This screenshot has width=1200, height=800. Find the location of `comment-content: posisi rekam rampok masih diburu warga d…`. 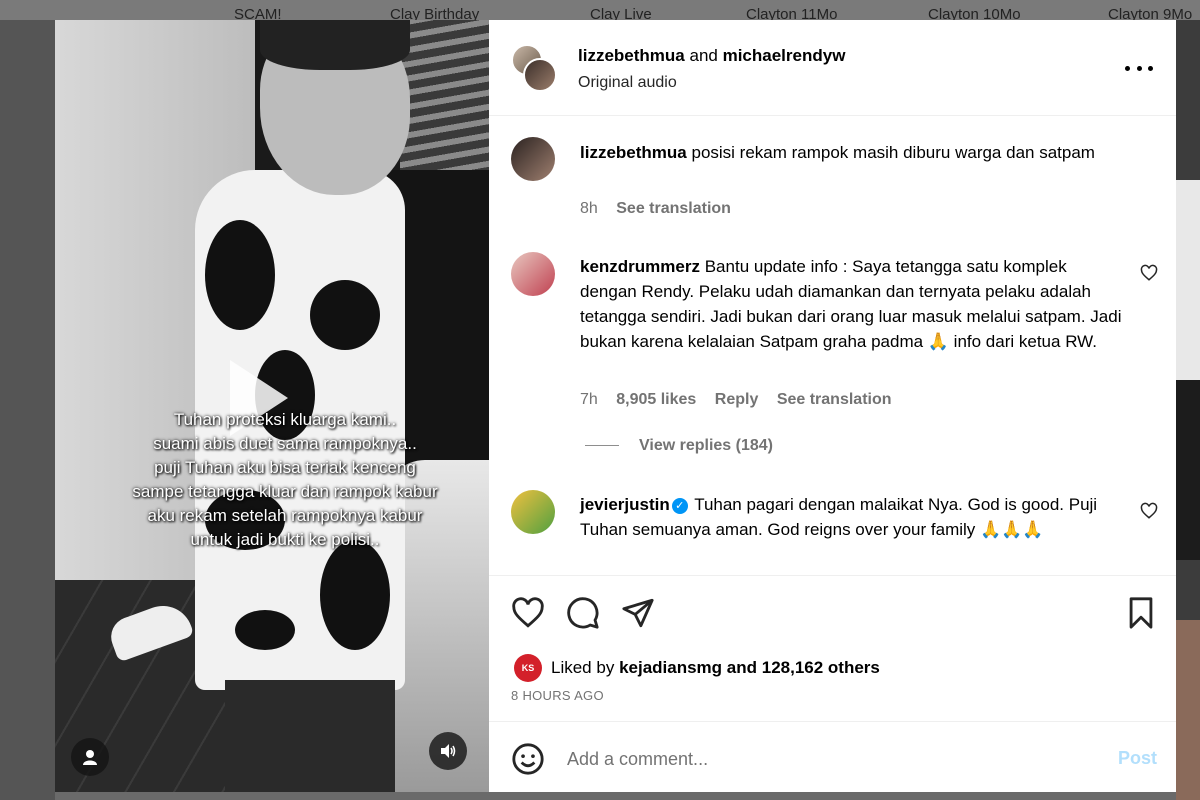

comment-content: posisi rekam rampok masih diburu warga d… is located at coordinates (893, 152).